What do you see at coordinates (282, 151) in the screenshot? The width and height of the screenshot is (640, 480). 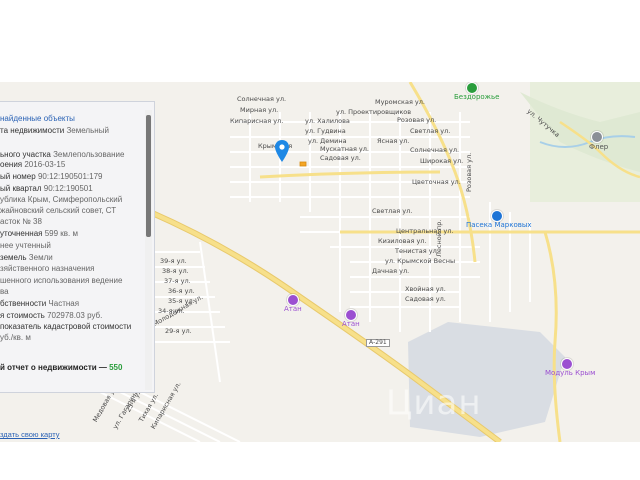 I see `location-marker-icon` at bounding box center [282, 151].